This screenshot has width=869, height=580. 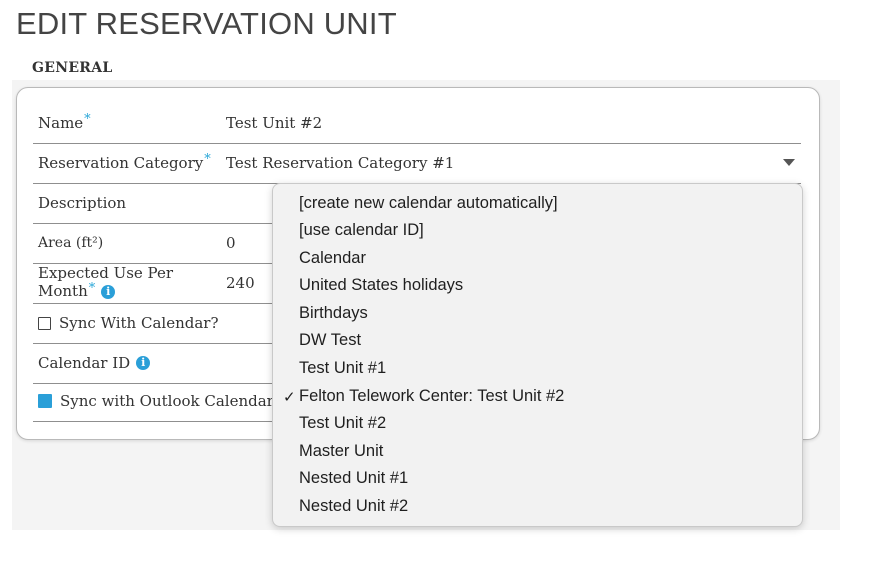 What do you see at coordinates (45, 401) in the screenshot?
I see `sync-outlook-checkbox` at bounding box center [45, 401].